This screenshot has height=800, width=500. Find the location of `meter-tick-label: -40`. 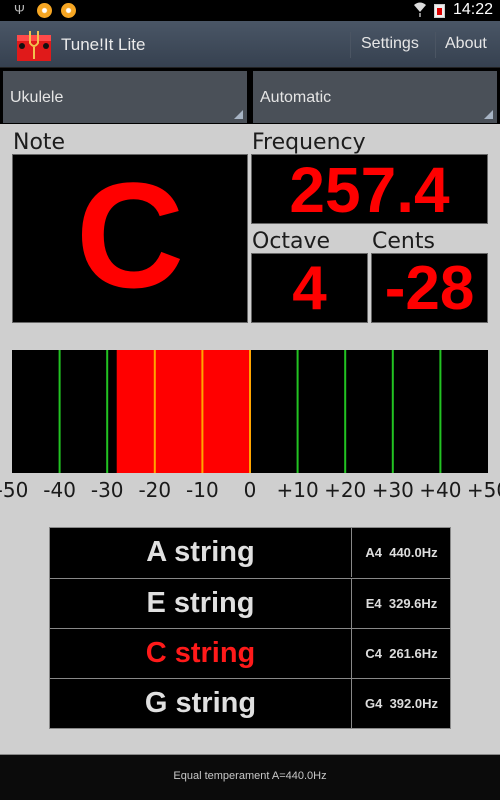

meter-tick-label: -40 is located at coordinates (59, 490).